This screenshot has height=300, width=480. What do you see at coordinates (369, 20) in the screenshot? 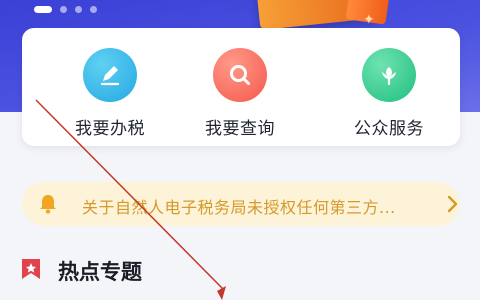
I see `sparkle-icon: ✦` at bounding box center [369, 20].